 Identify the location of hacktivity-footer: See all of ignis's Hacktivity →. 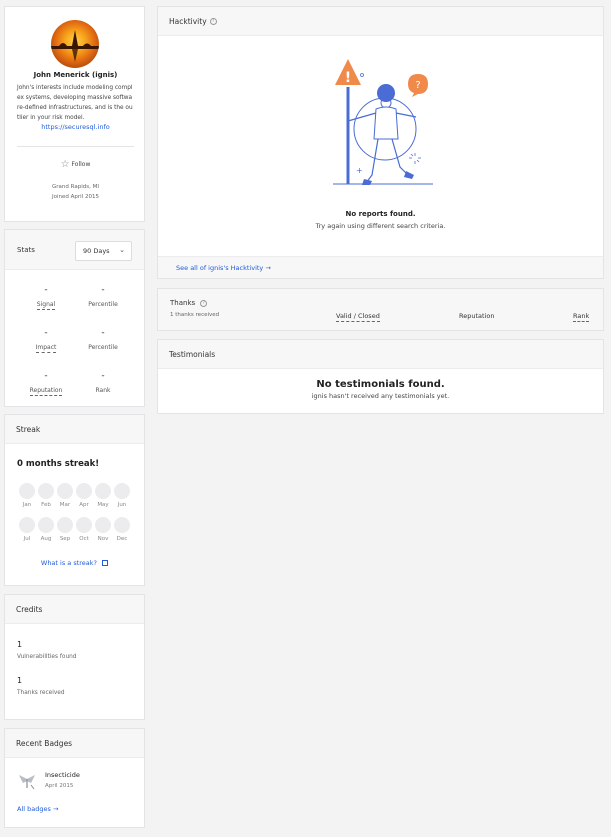
(380, 267).